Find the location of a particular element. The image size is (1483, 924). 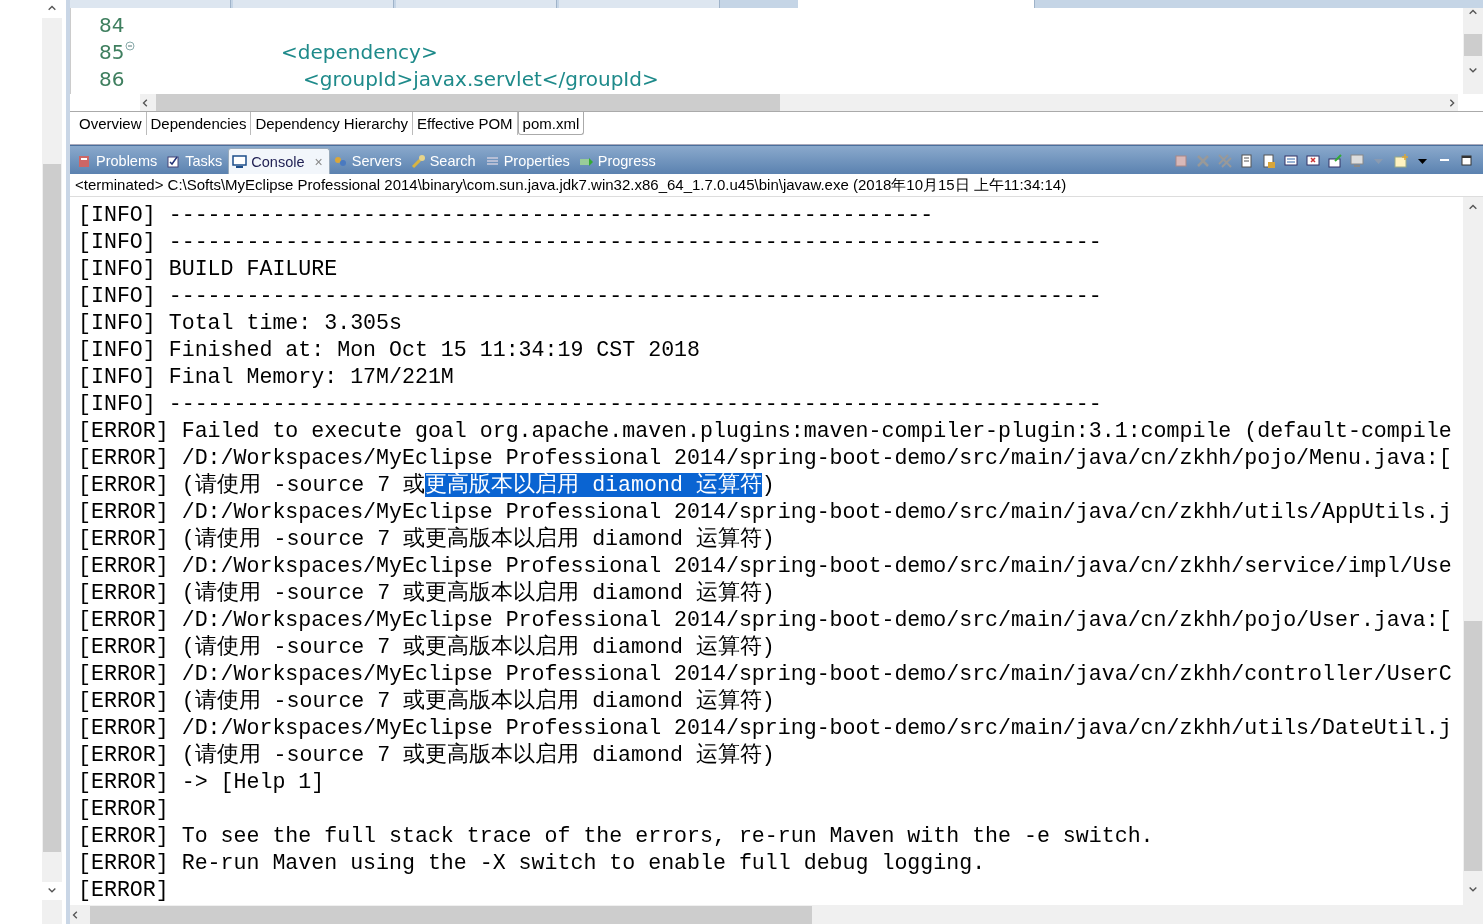

view-tab: Servers is located at coordinates (368, 161).